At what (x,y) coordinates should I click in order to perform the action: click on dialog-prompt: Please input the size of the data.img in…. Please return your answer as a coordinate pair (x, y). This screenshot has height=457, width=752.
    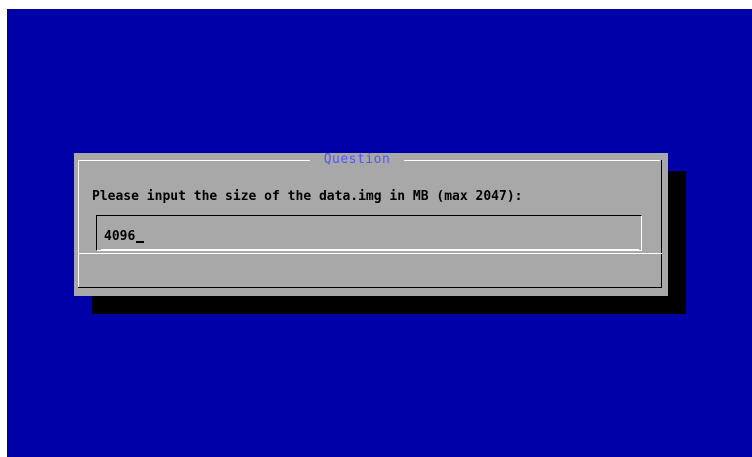
    Looking at the image, I should click on (307, 196).